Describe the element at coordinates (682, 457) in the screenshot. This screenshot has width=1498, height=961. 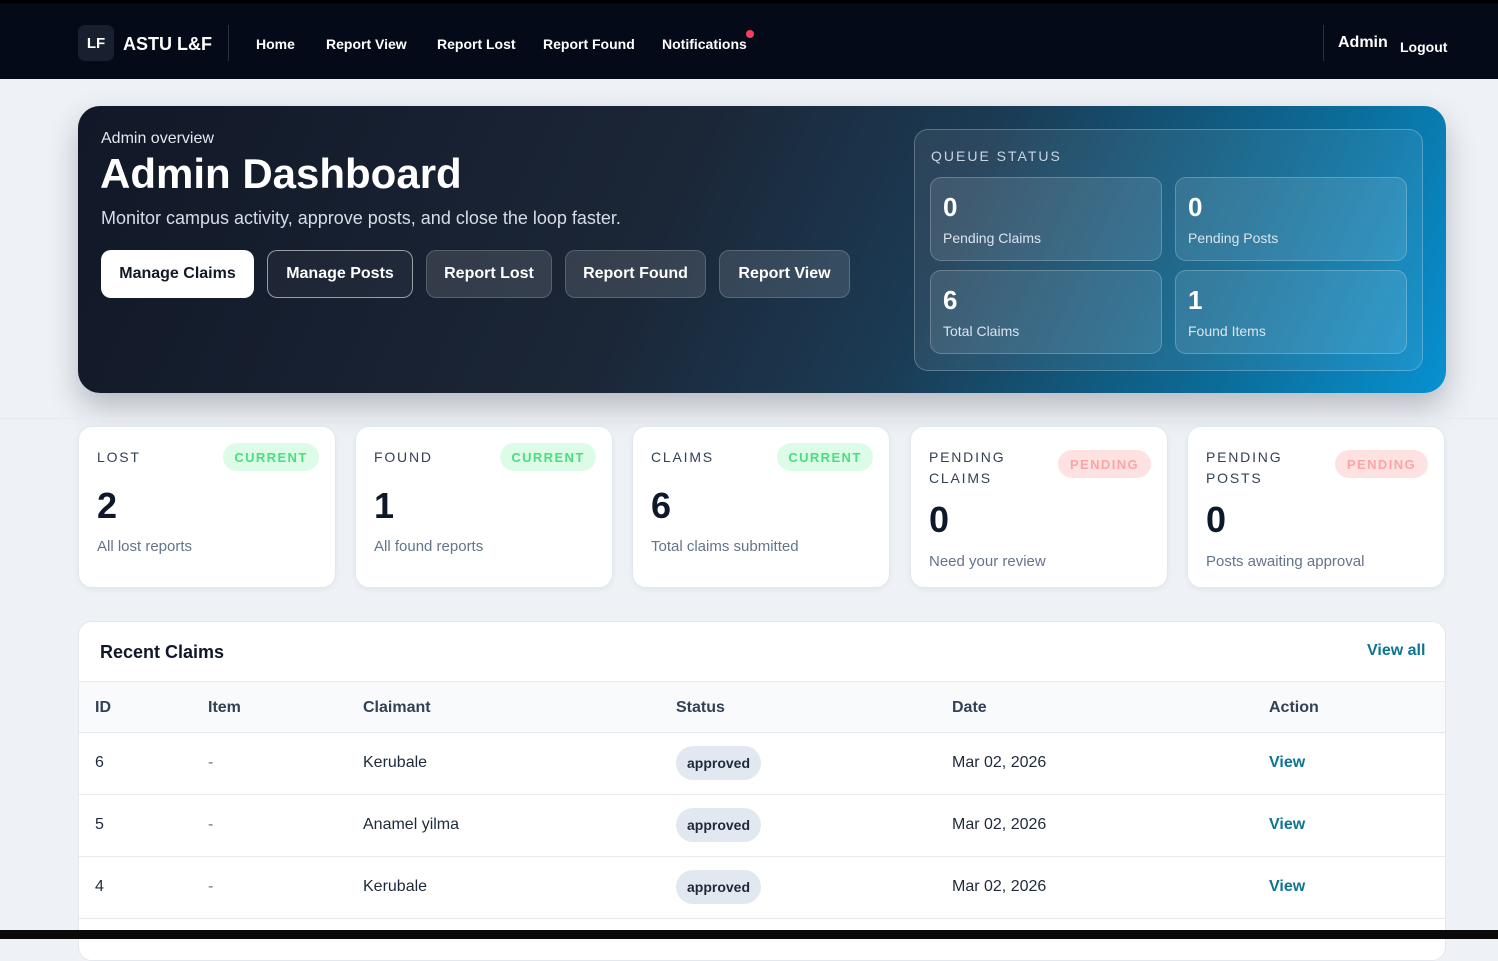
I see `stat-label: CLAIMS` at that location.